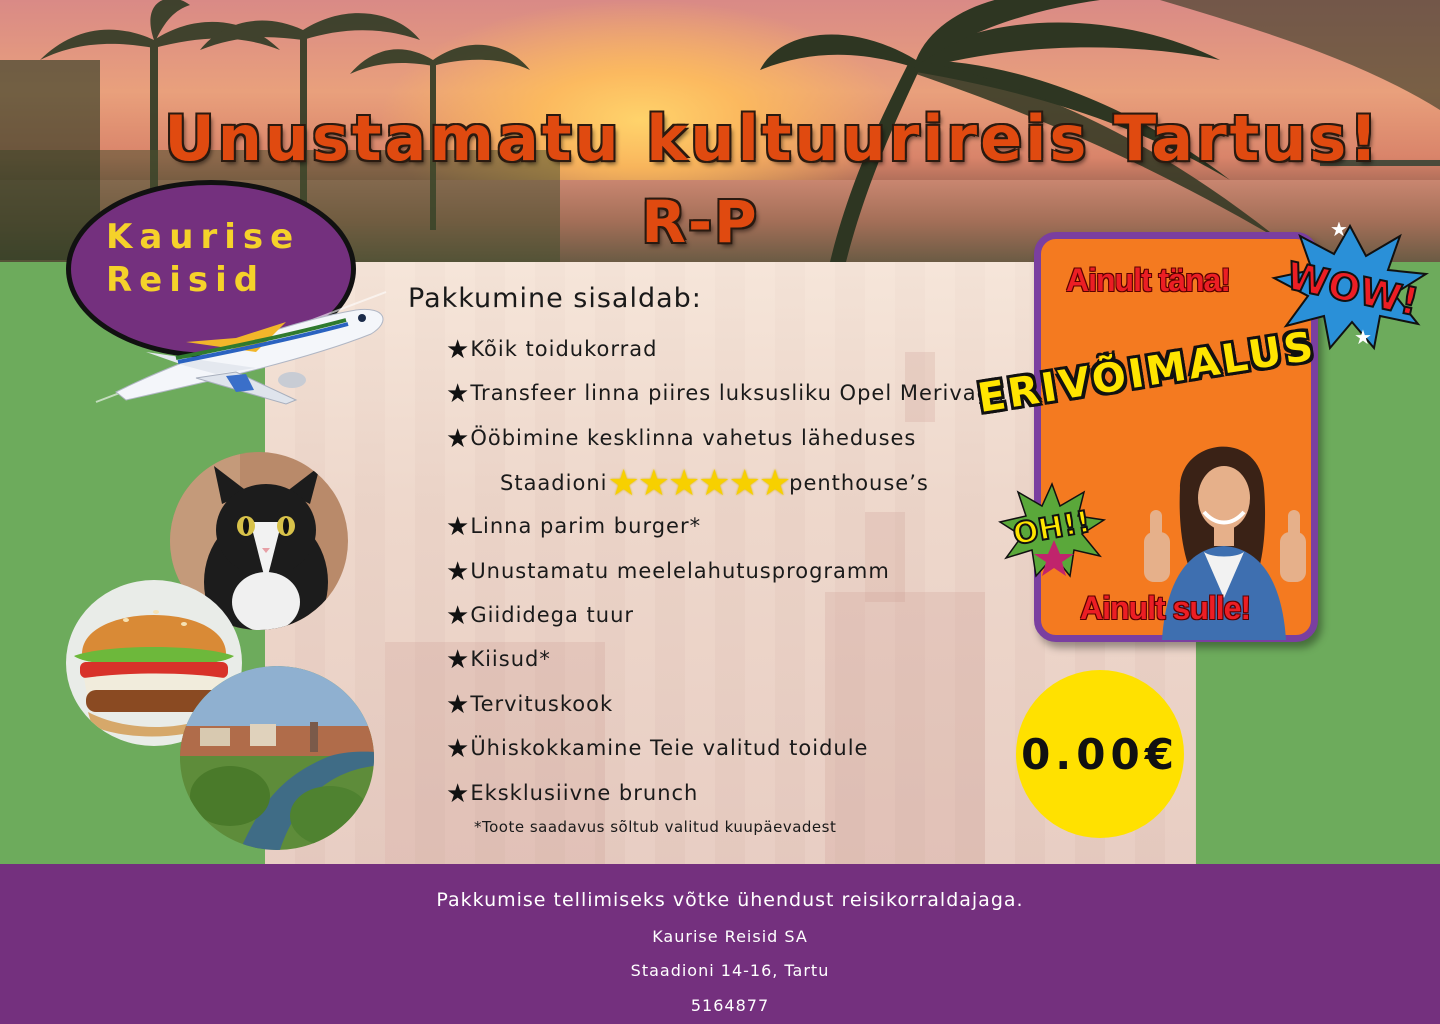 Image resolution: width=1440 pixels, height=1024 pixels. I want to click on list-item: ★Giididega tuur, so click(540, 616).